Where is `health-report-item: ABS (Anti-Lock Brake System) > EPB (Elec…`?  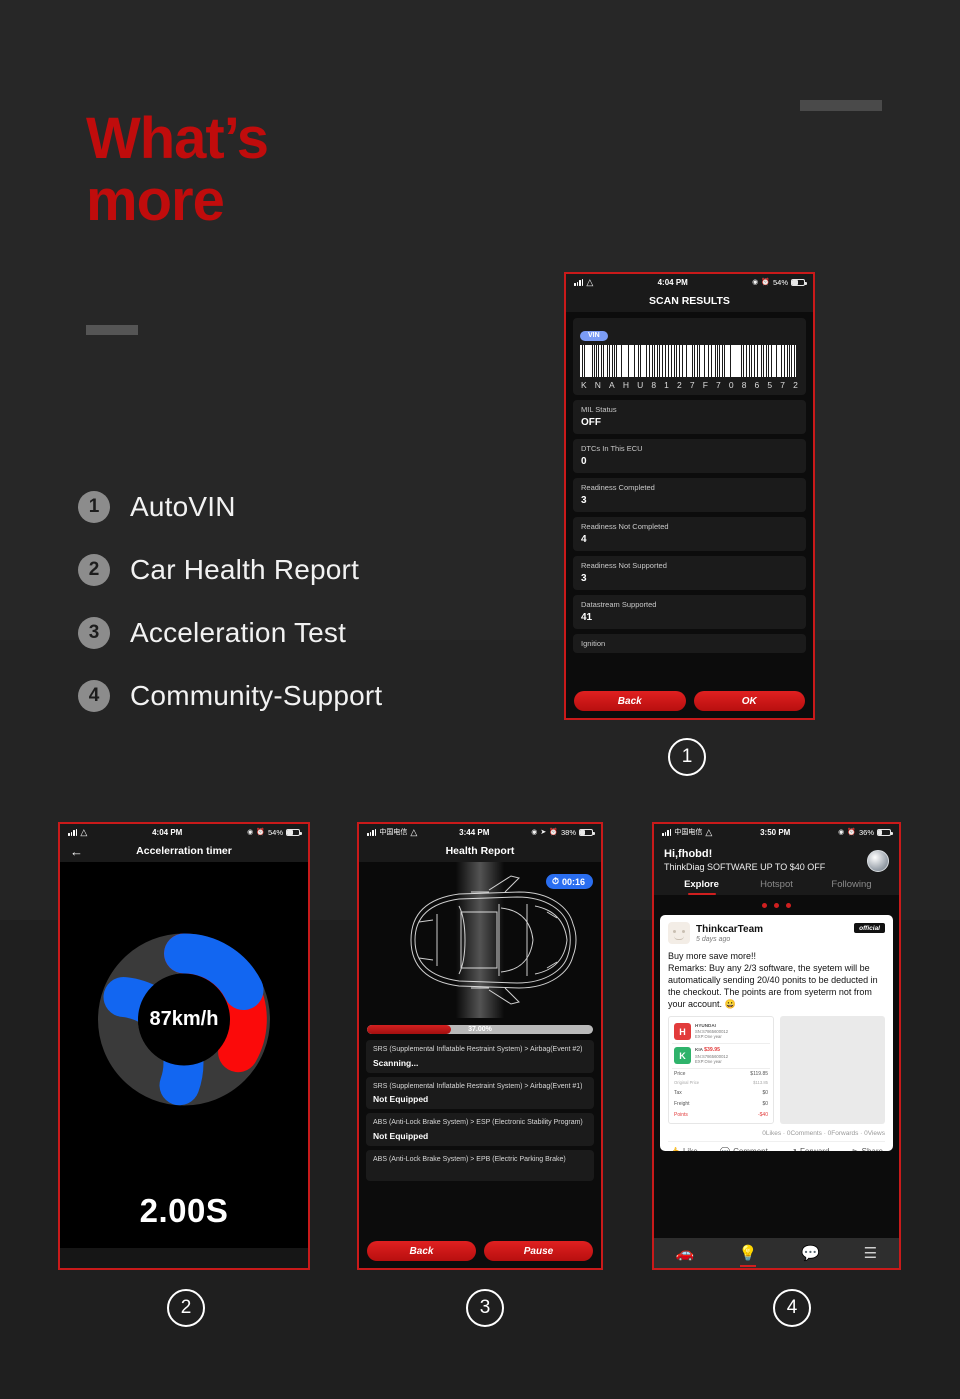 health-report-item: ABS (Anti-Lock Brake System) > EPB (Elec… is located at coordinates (480, 1165).